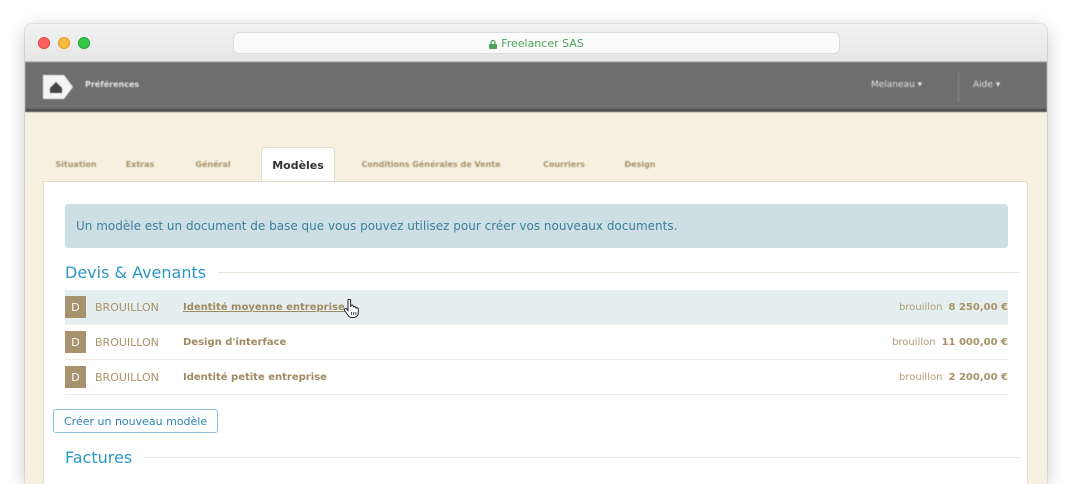  I want to click on tab-situation: Situation, so click(76, 164).